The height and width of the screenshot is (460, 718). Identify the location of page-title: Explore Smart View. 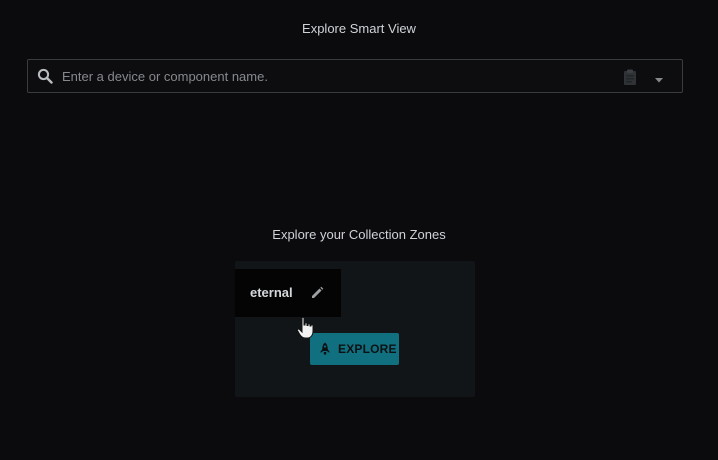
(359, 28).